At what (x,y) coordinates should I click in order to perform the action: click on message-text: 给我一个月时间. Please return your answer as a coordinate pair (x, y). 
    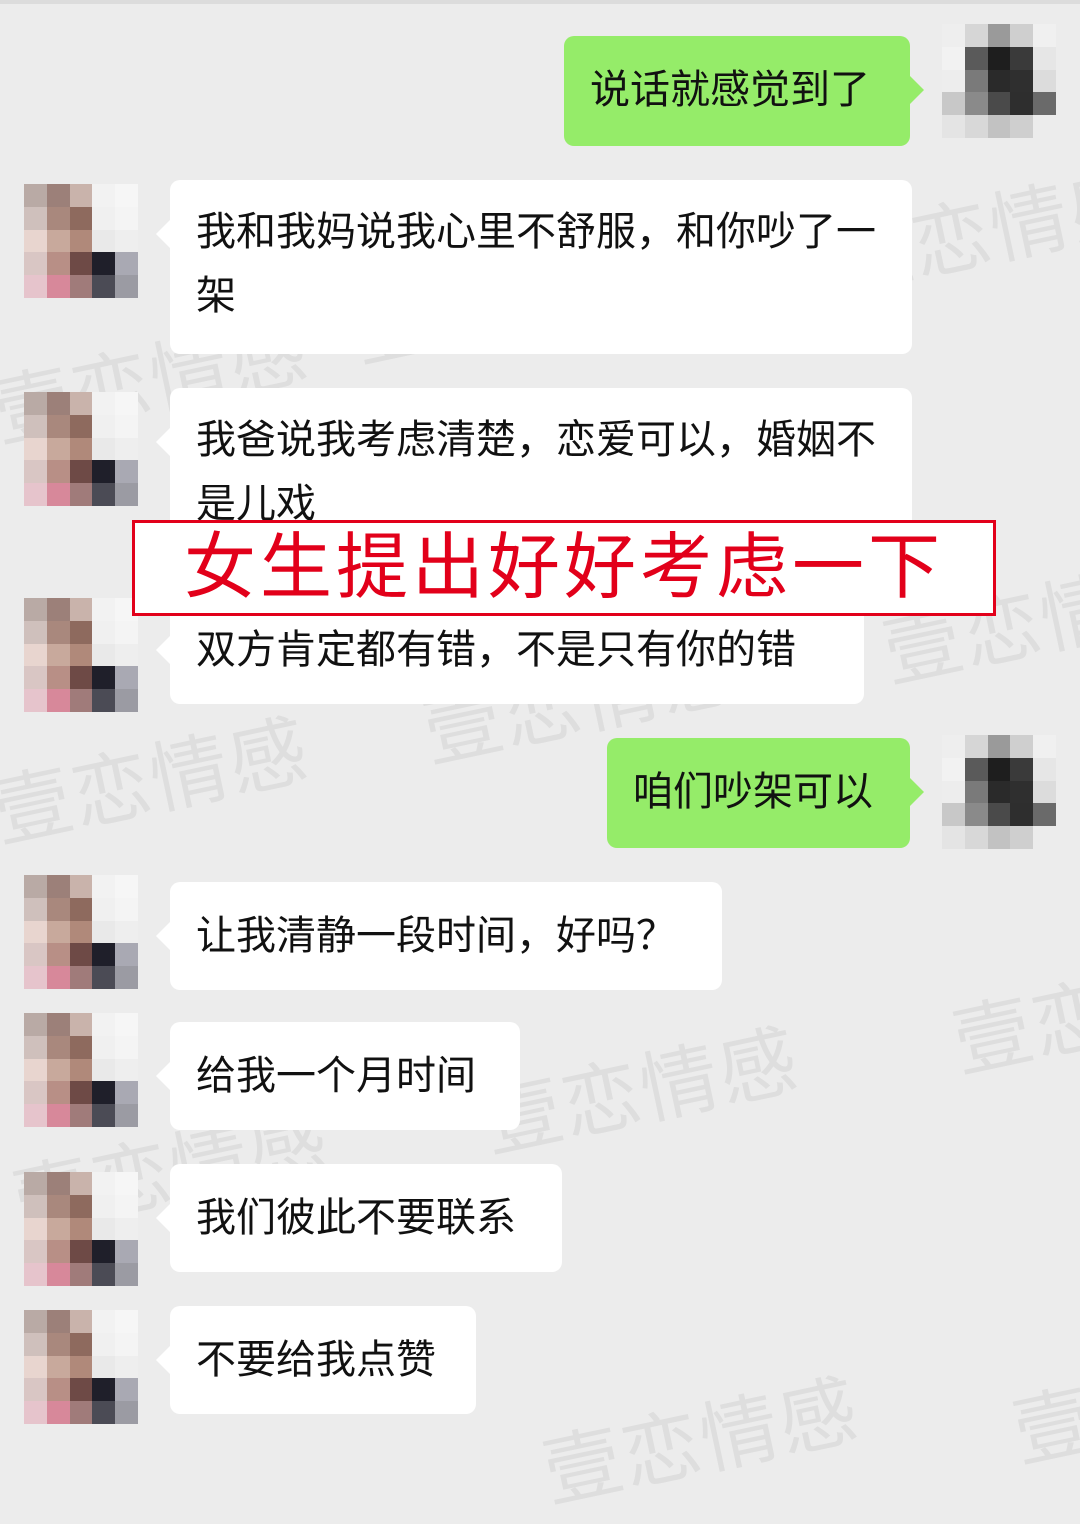
    Looking at the image, I should click on (336, 1076).